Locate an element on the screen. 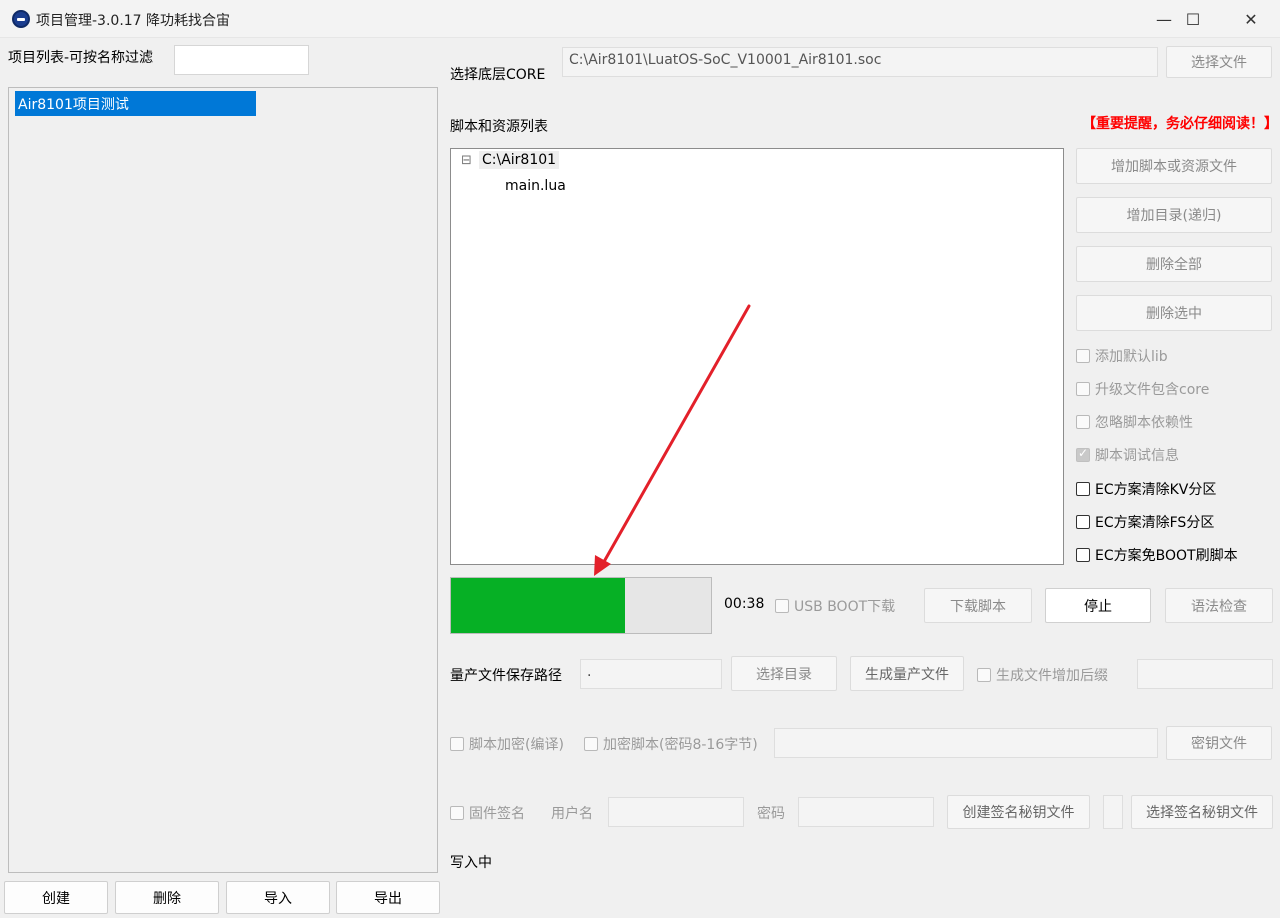  choose-directory-button: 选择目录 is located at coordinates (784, 673).